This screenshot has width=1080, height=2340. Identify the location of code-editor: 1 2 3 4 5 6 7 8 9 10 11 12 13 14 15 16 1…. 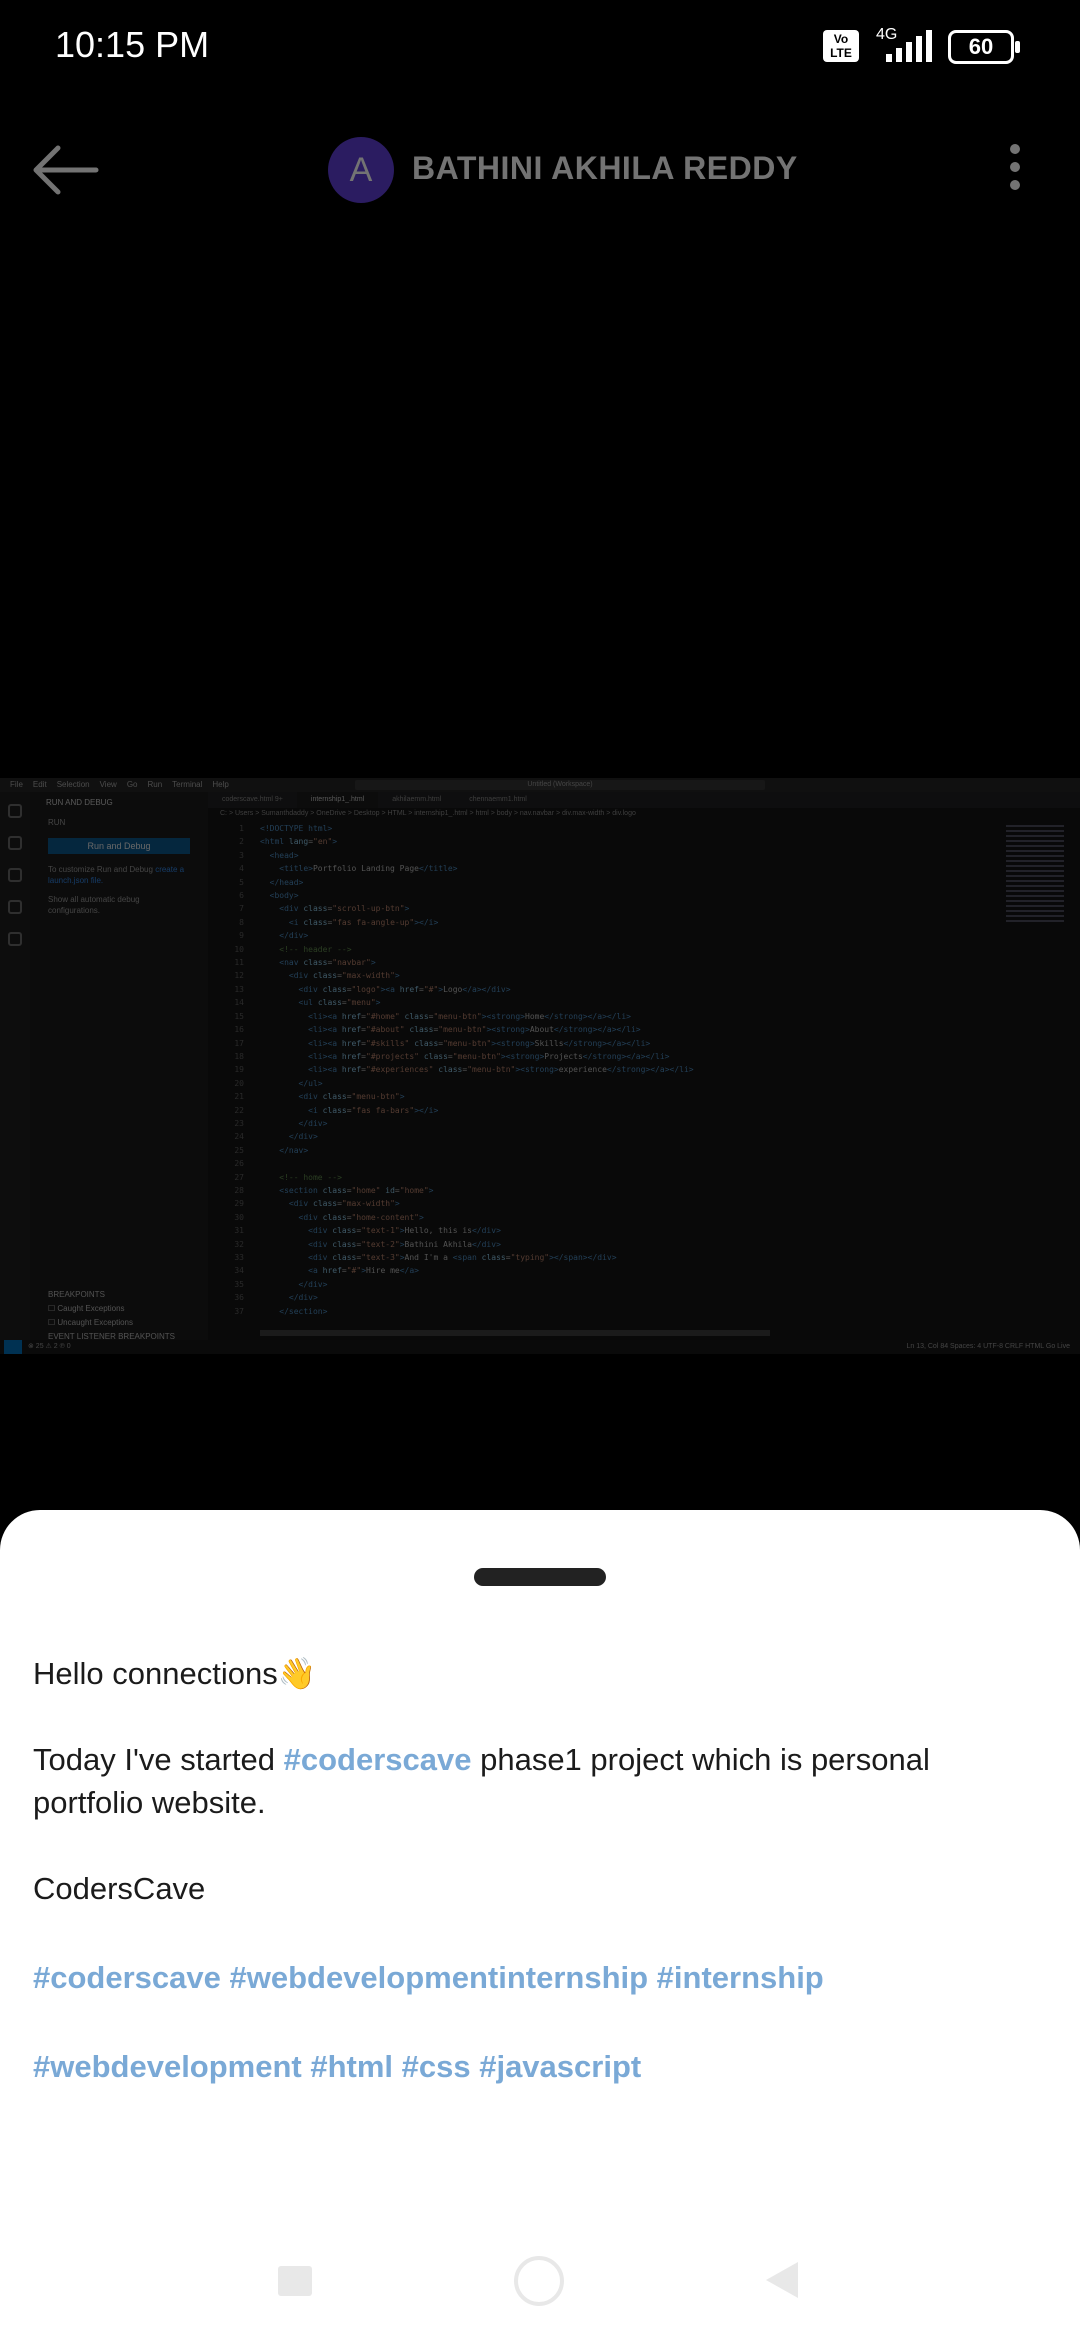
(464, 1070).